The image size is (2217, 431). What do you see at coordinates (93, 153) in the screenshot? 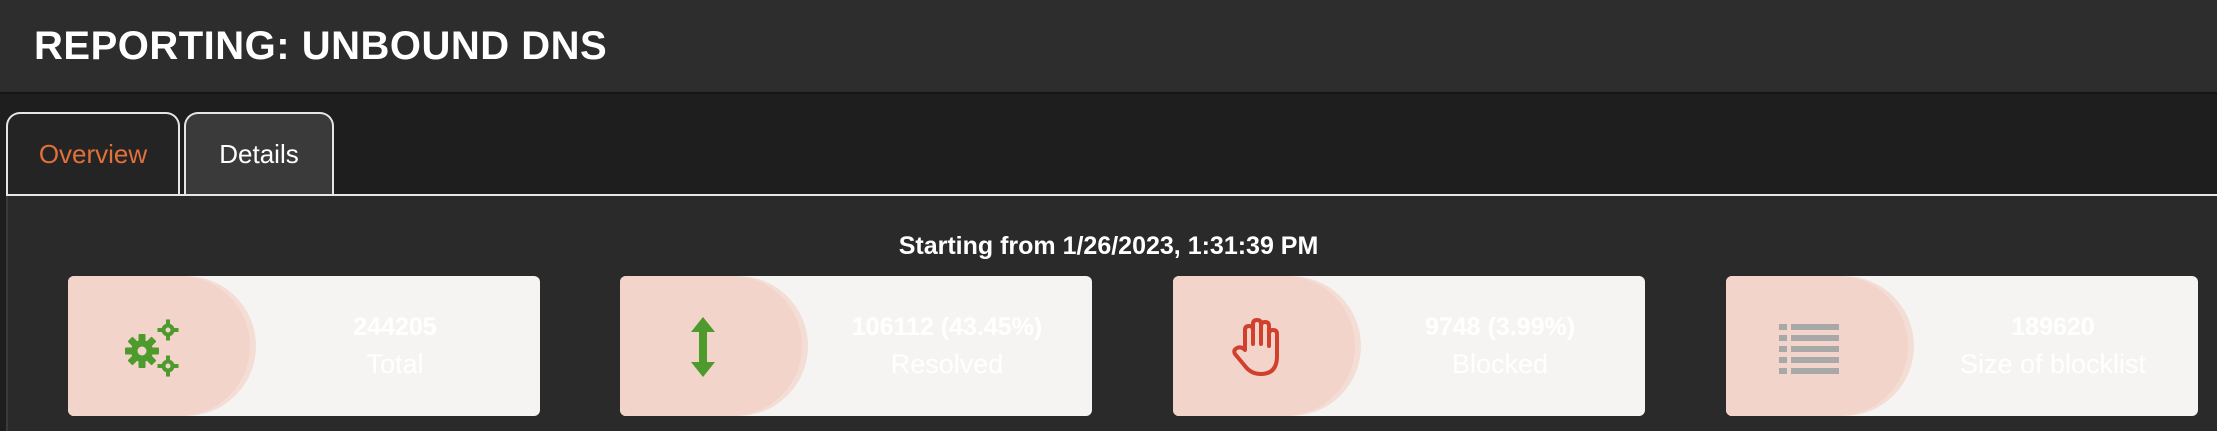
I see `tab-overview: Overview` at bounding box center [93, 153].